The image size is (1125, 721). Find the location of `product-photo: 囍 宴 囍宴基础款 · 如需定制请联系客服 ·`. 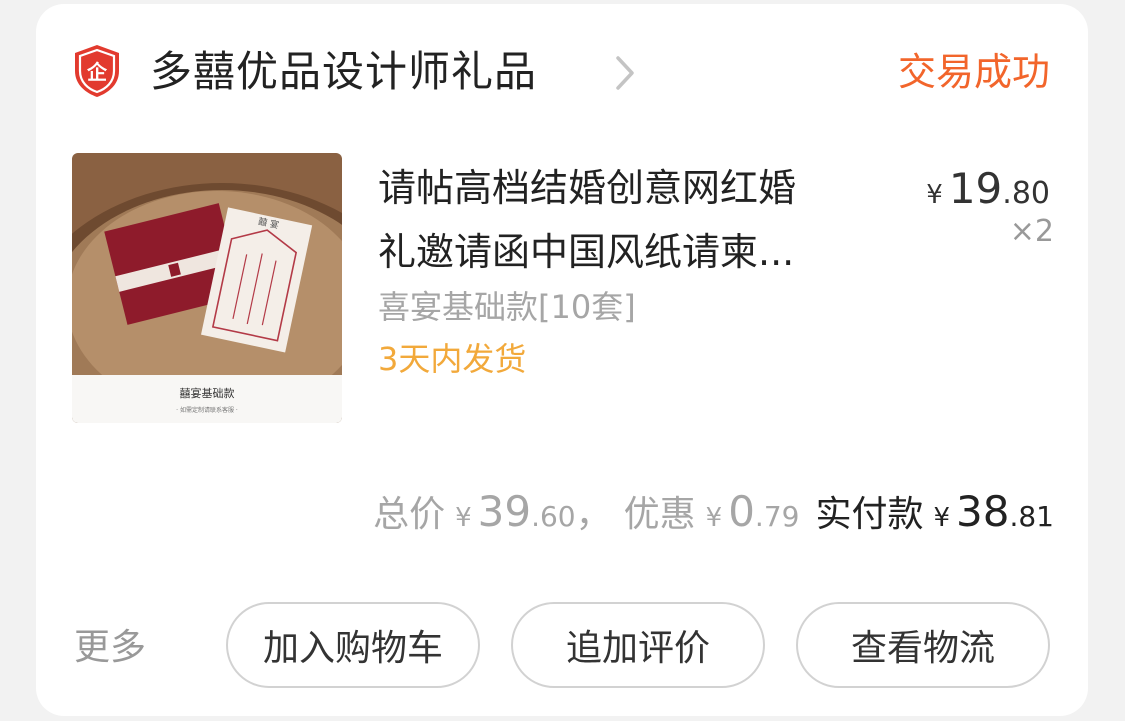

product-photo: 囍 宴 囍宴基础款 · 如需定制请联系客服 · is located at coordinates (207, 288).